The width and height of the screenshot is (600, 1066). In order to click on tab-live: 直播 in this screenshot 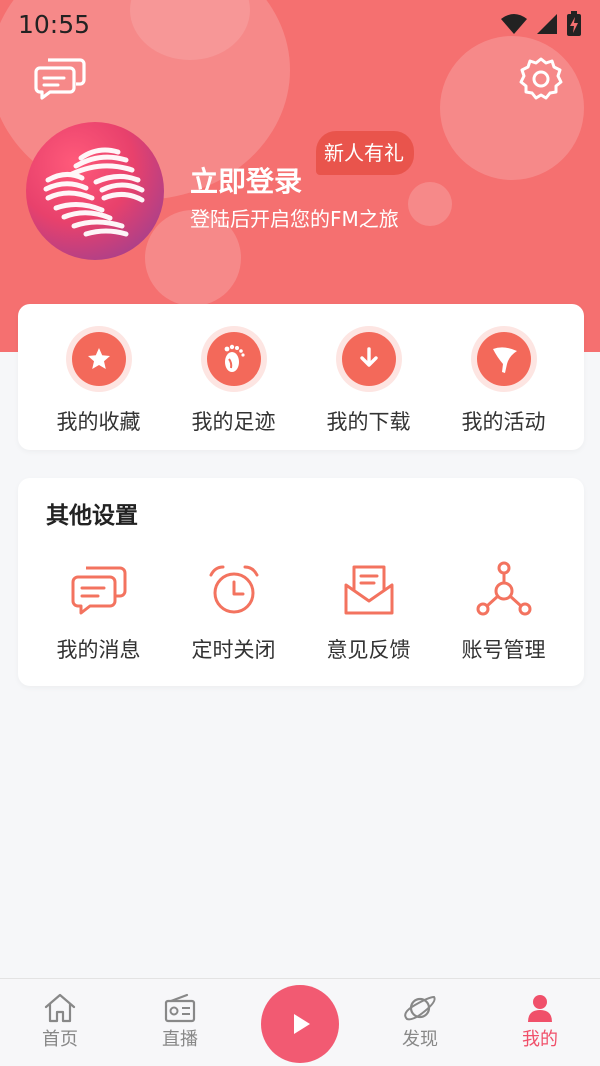, I will do `click(180, 1022)`.